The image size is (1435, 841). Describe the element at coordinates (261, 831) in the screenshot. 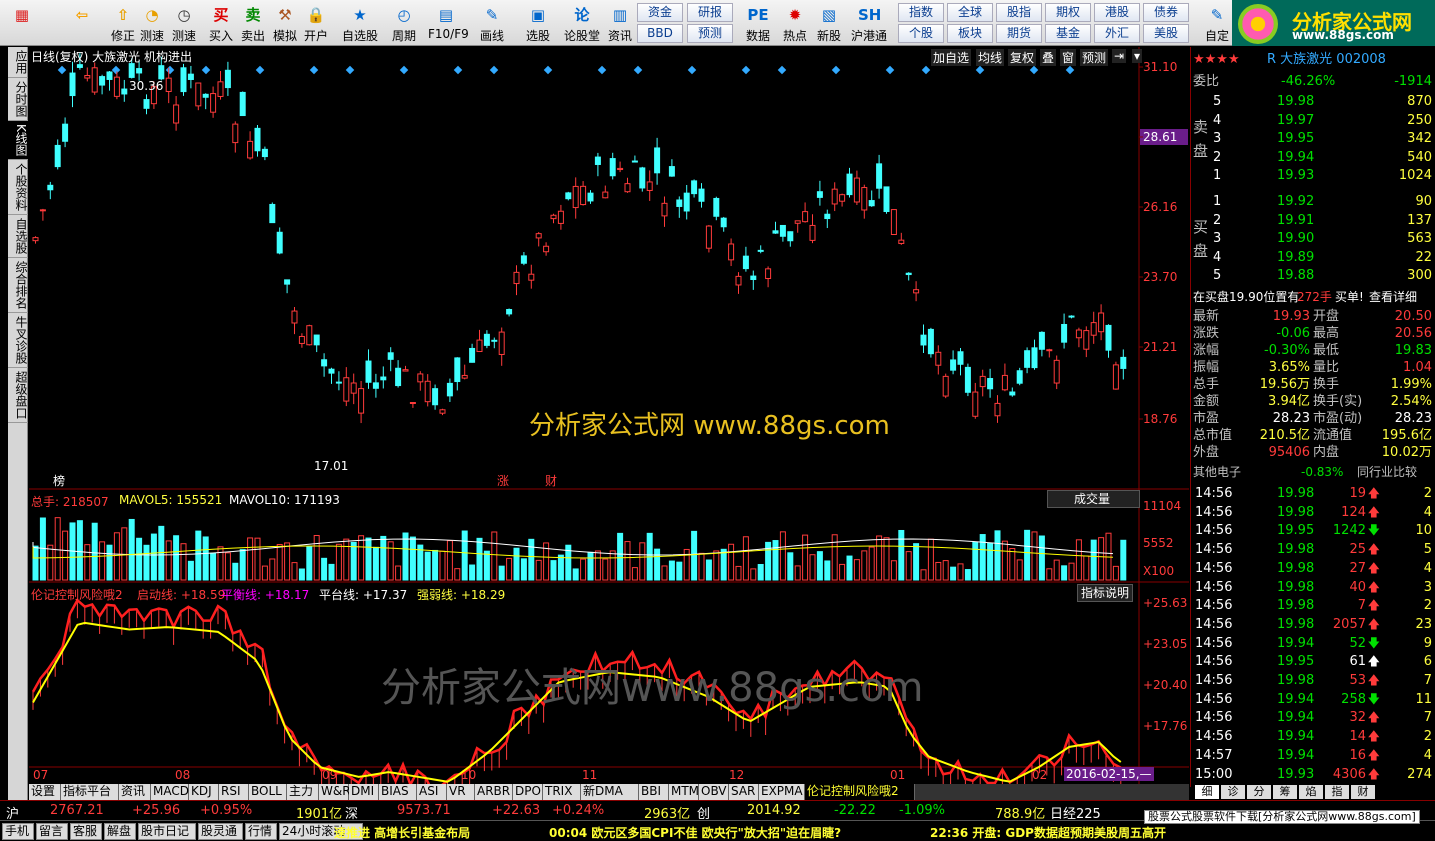

I see `news-button-6: 行情` at that location.